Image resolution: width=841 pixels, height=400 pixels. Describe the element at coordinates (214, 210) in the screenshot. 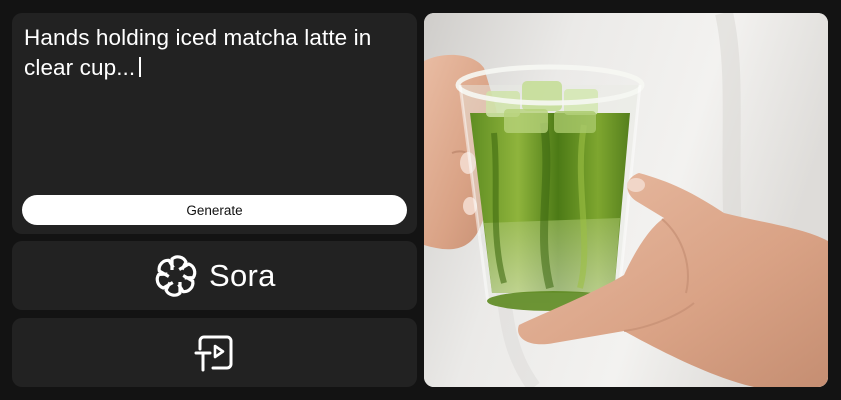

I see `generate-button: Generate` at that location.